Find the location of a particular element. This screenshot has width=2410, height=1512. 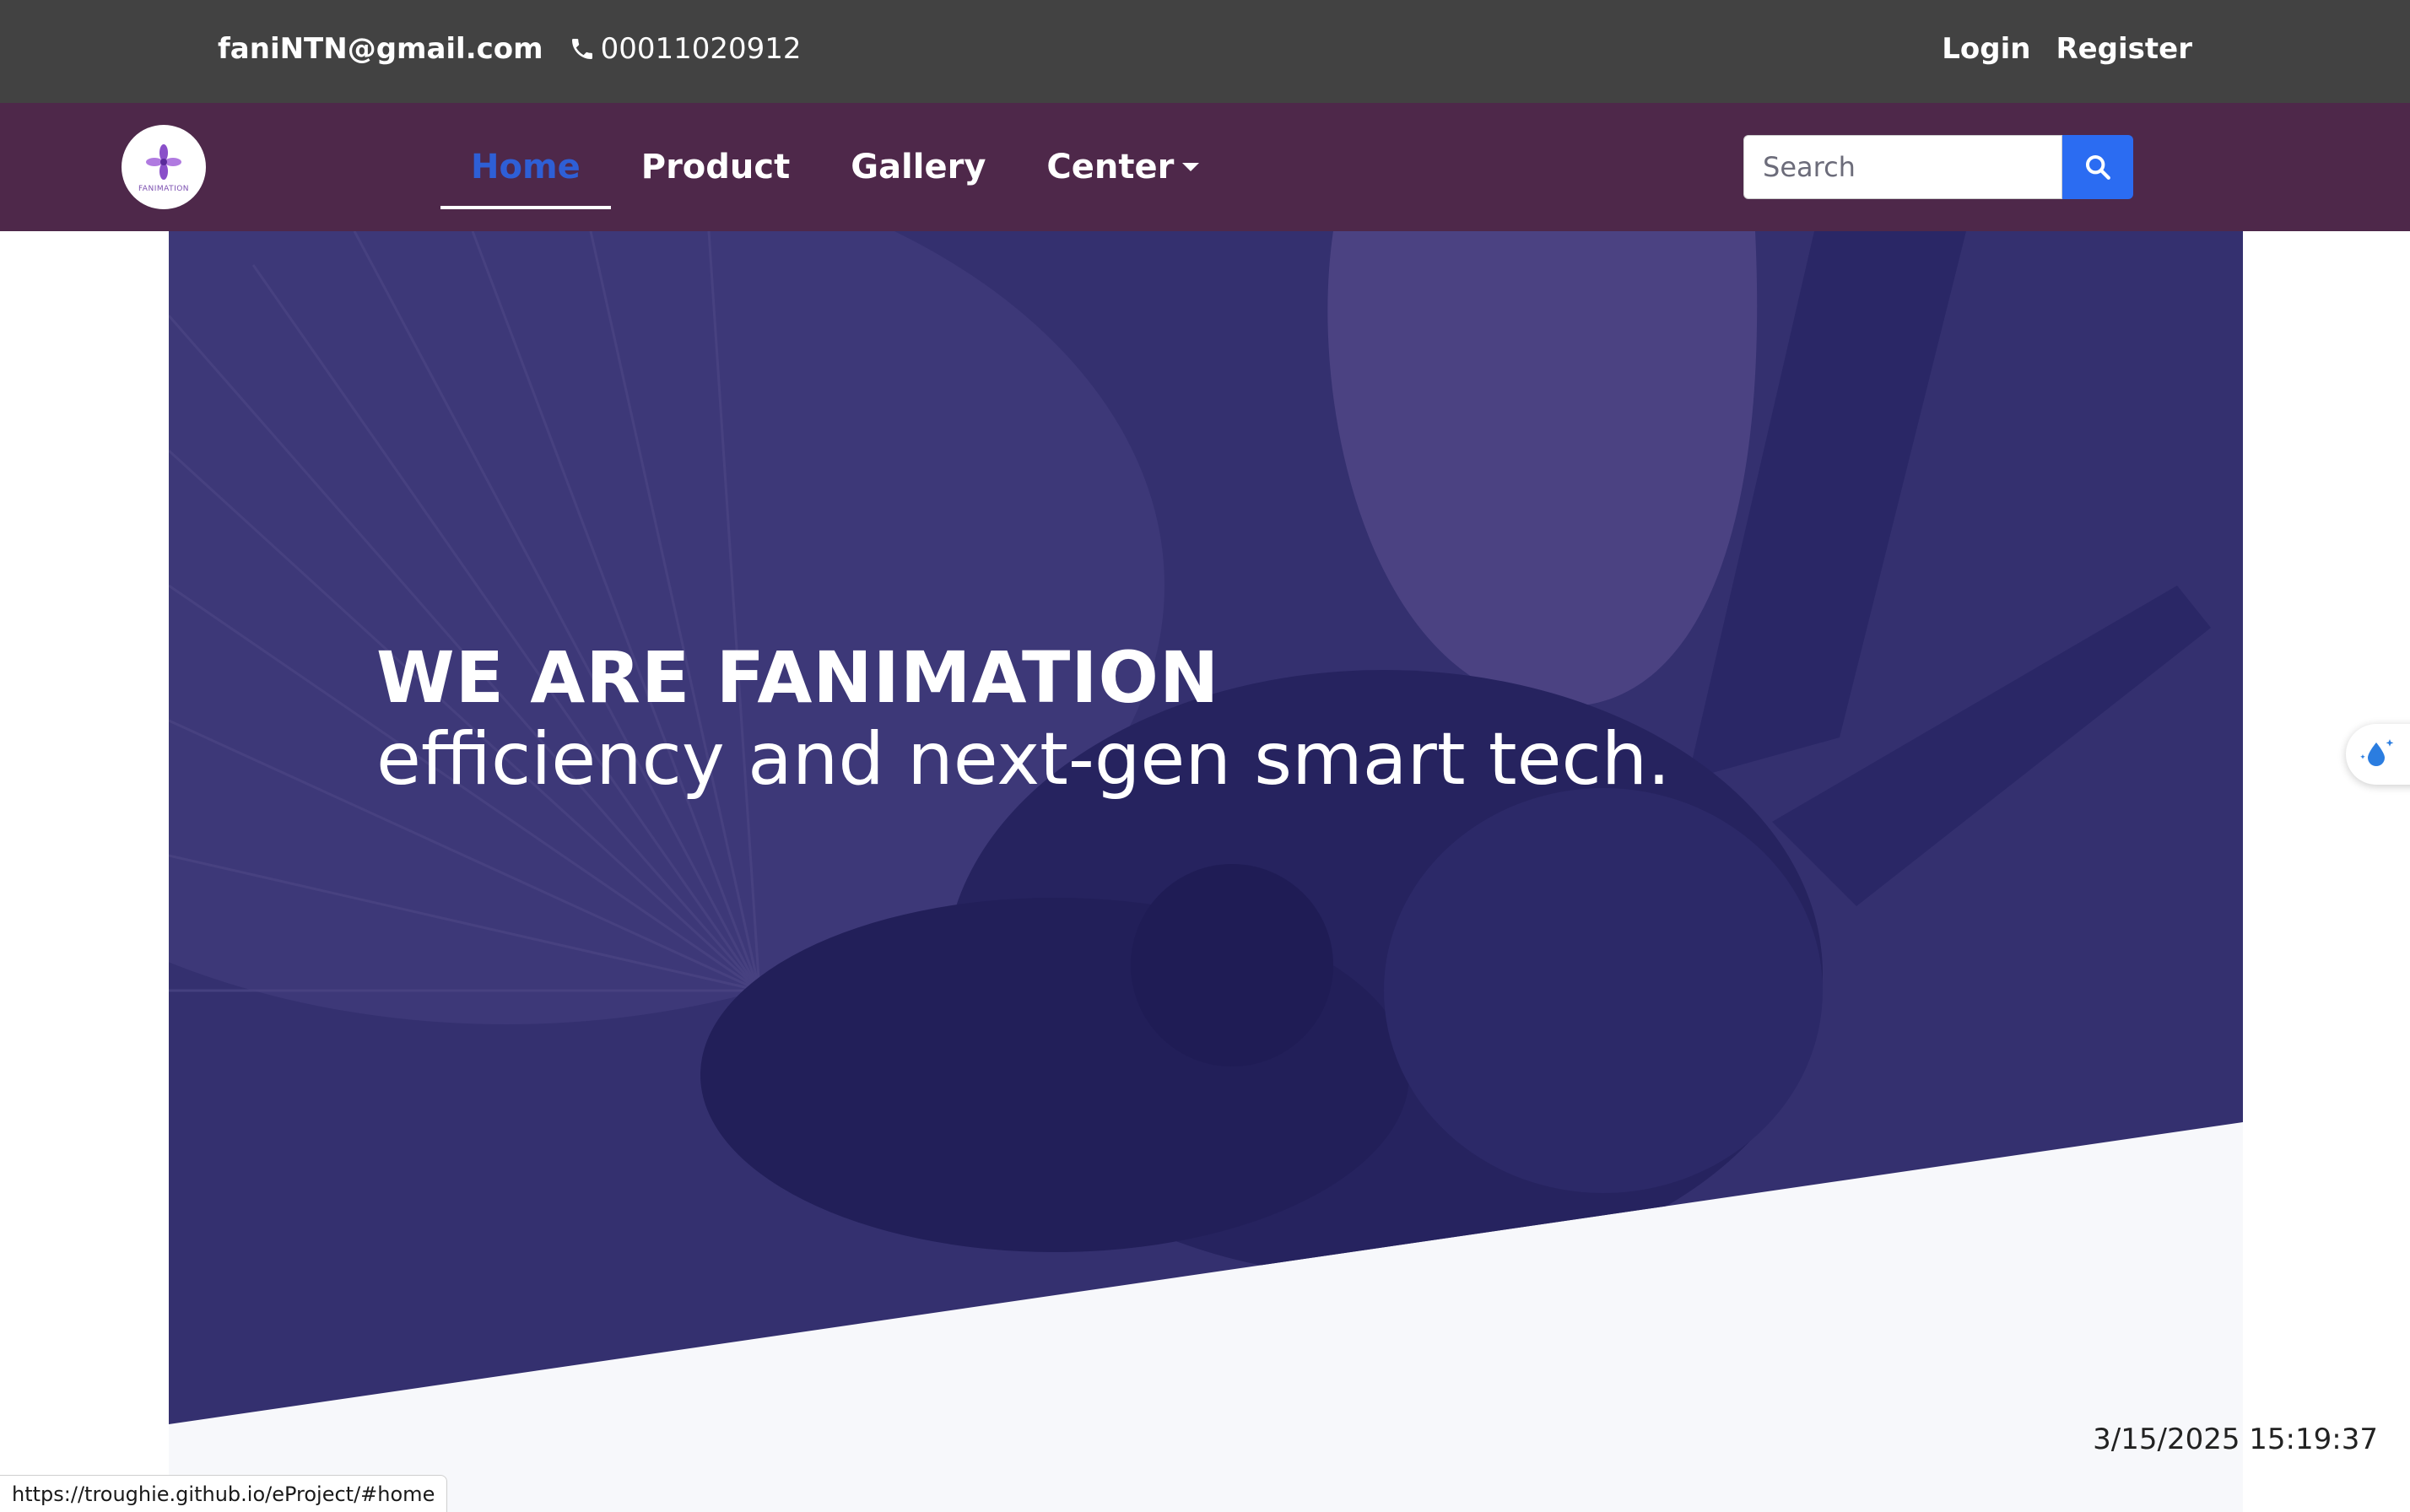

hero-subtitle: efficiency and next-gen smart tech. is located at coordinates (1024, 759).